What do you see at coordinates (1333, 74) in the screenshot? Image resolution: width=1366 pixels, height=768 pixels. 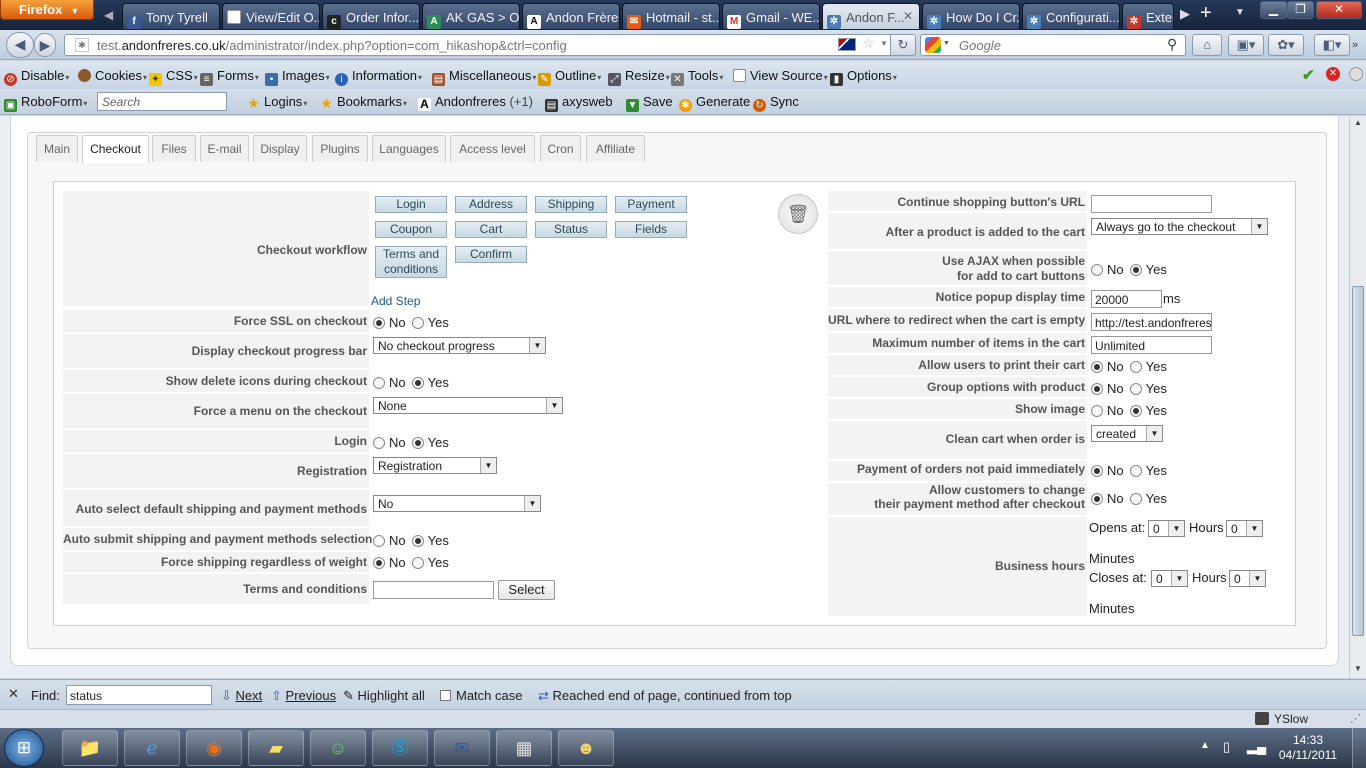 I see `error-icon: ✕` at bounding box center [1333, 74].